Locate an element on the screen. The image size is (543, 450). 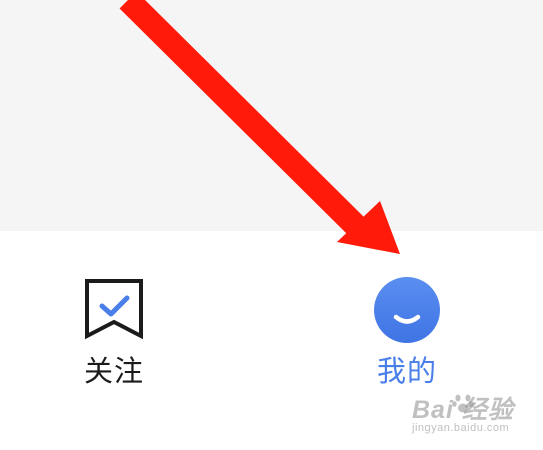
tab-follow-label: 关注 is located at coordinates (113, 371).